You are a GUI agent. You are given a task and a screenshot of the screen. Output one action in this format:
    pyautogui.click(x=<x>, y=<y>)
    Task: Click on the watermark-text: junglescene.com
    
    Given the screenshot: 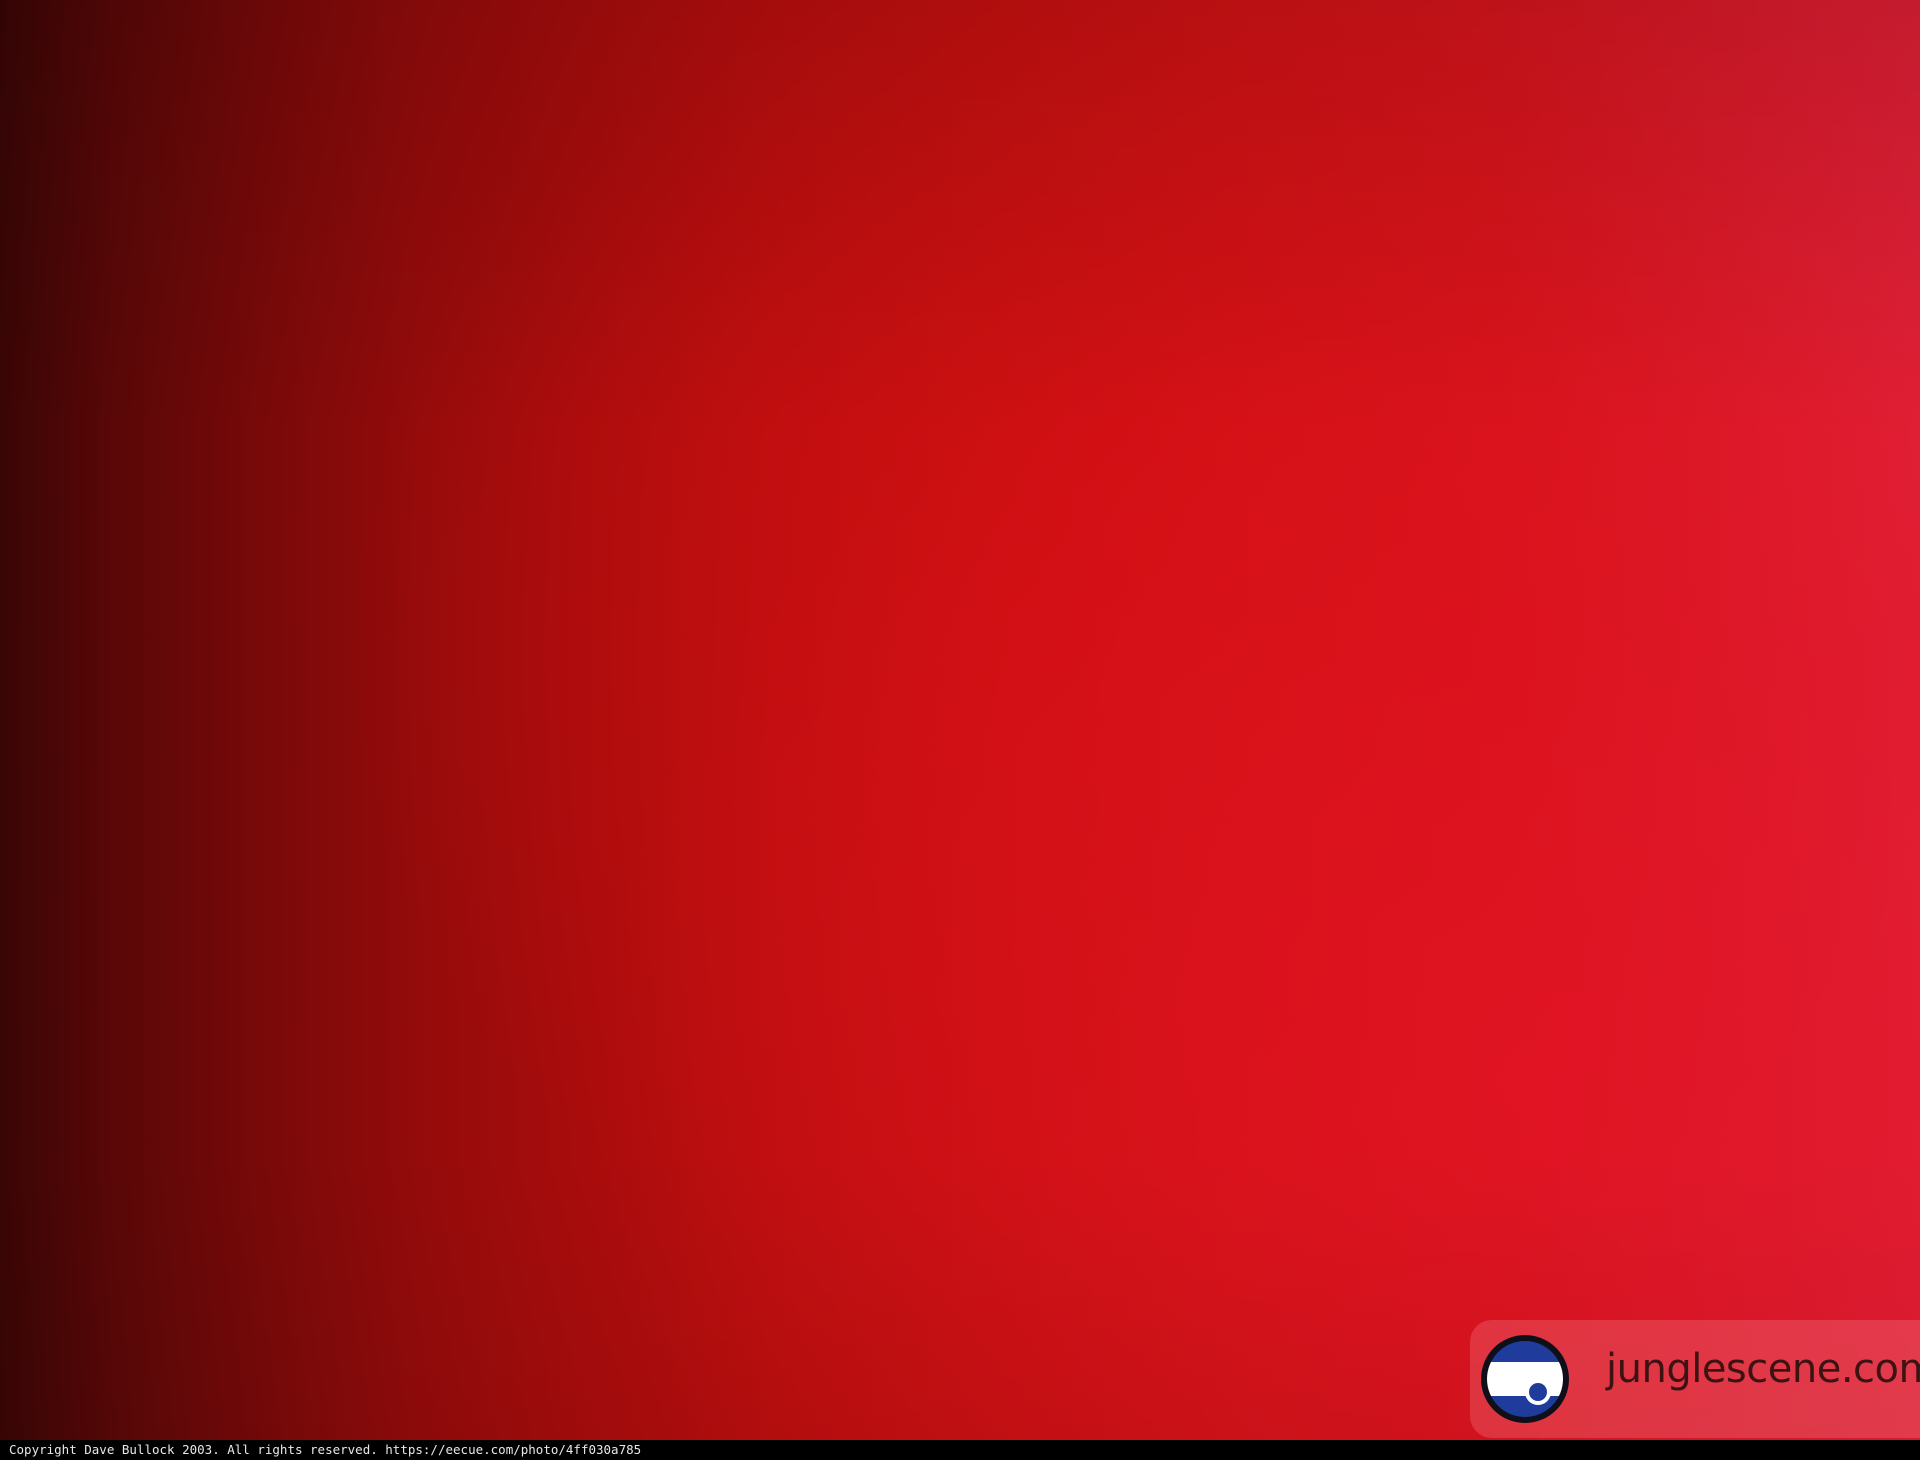 What is the action you would take?
    pyautogui.click(x=1763, y=1369)
    